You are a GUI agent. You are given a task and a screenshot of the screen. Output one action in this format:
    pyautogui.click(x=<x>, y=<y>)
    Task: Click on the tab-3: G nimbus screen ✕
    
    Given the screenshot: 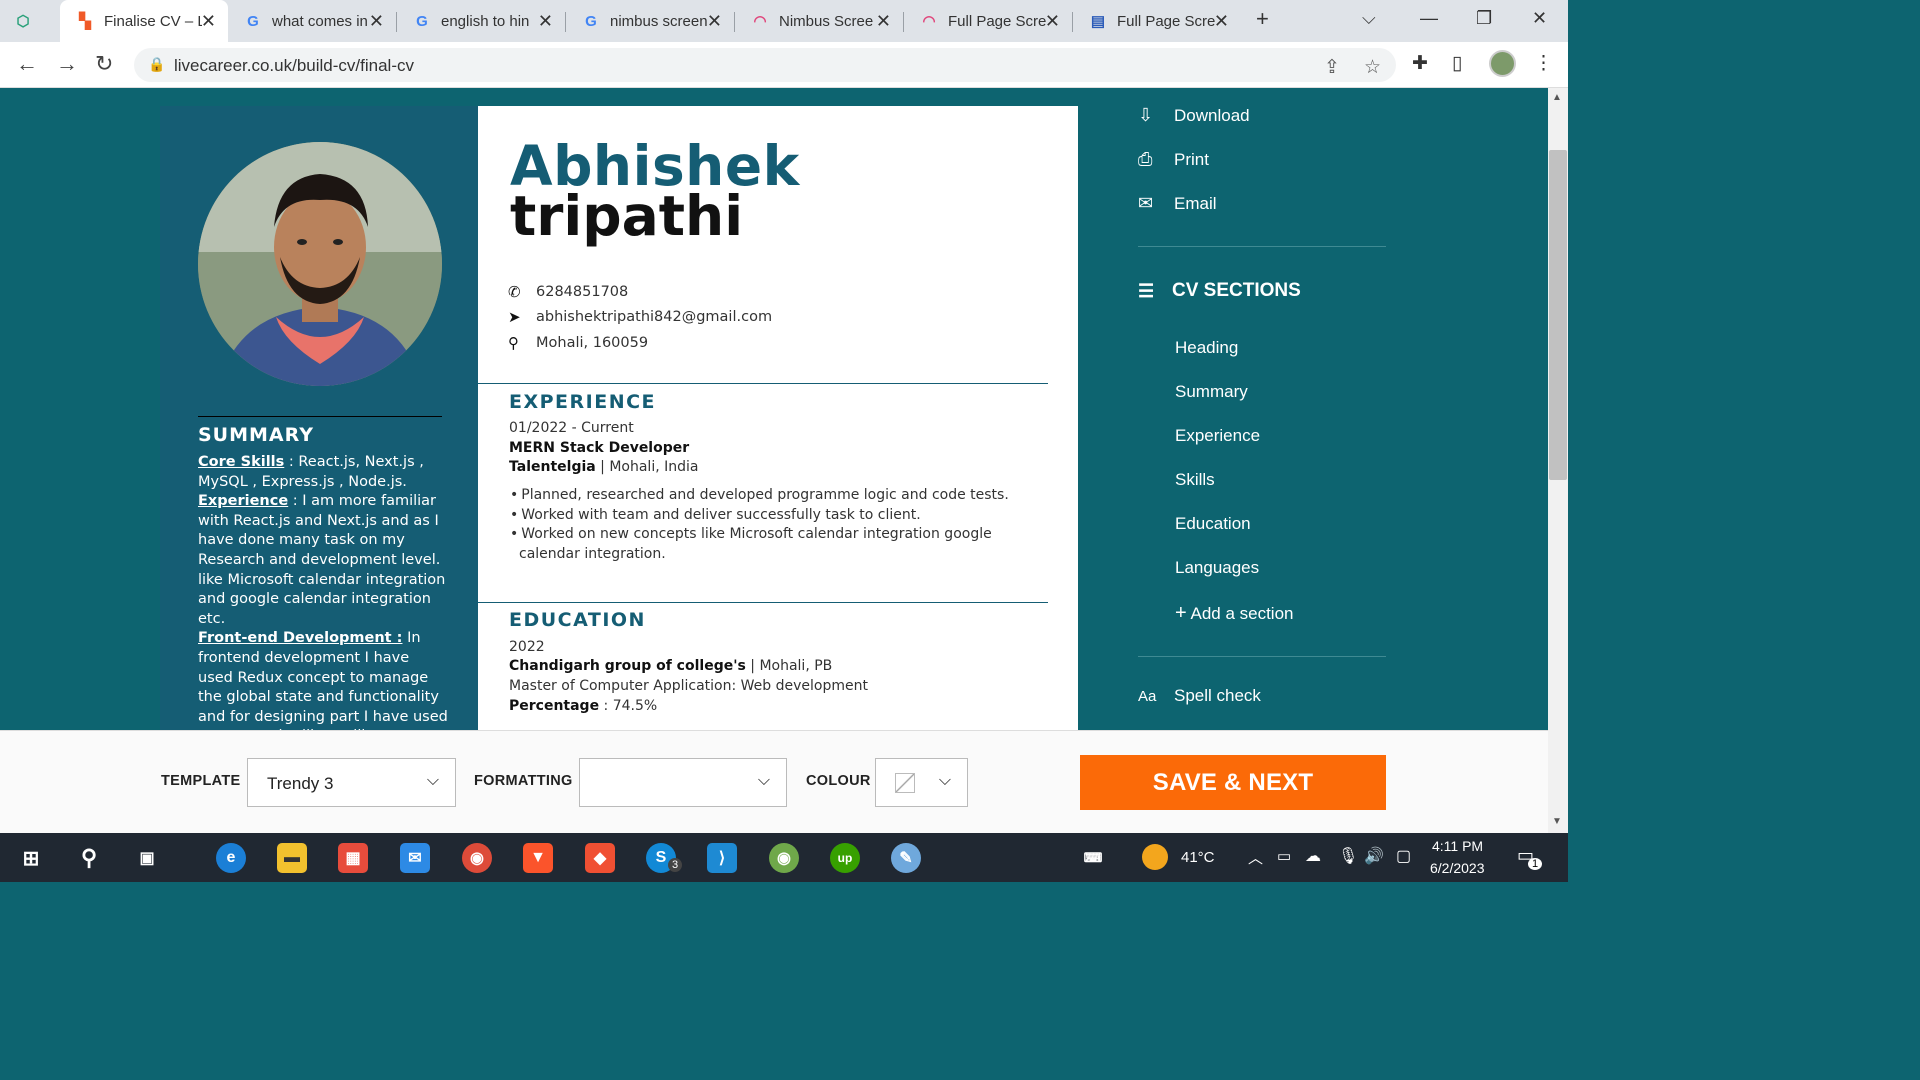 What is the action you would take?
    pyautogui.click(x=650, y=21)
    